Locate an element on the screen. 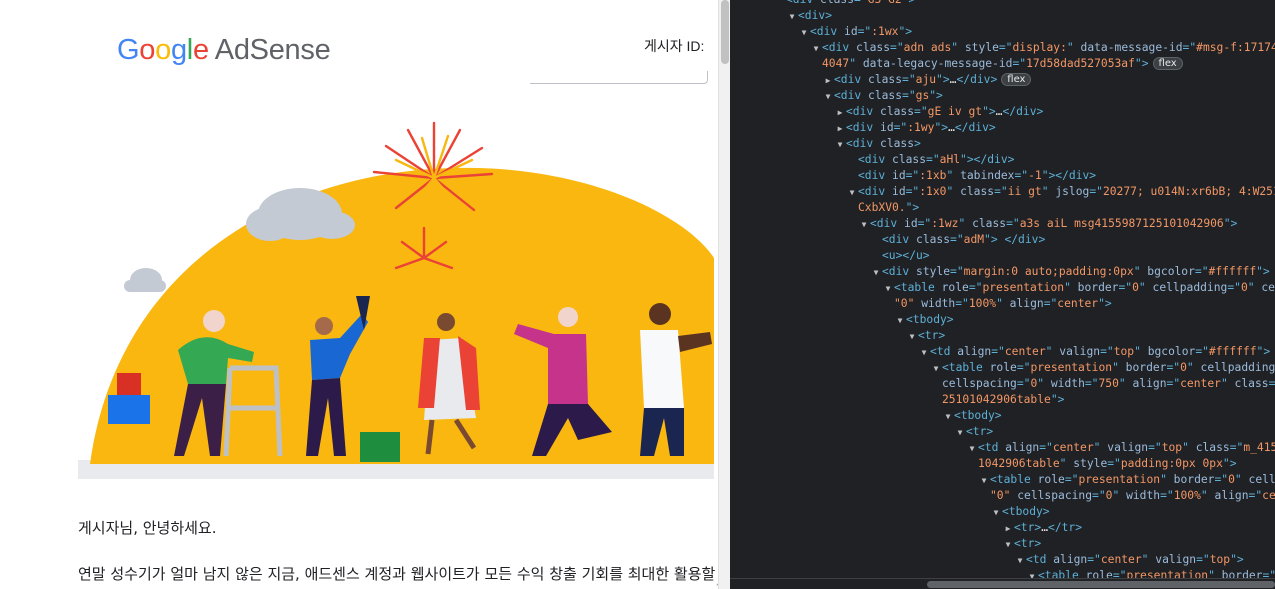 This screenshot has width=1275, height=589. dom-token: valign is located at coordinates (1080, 351).